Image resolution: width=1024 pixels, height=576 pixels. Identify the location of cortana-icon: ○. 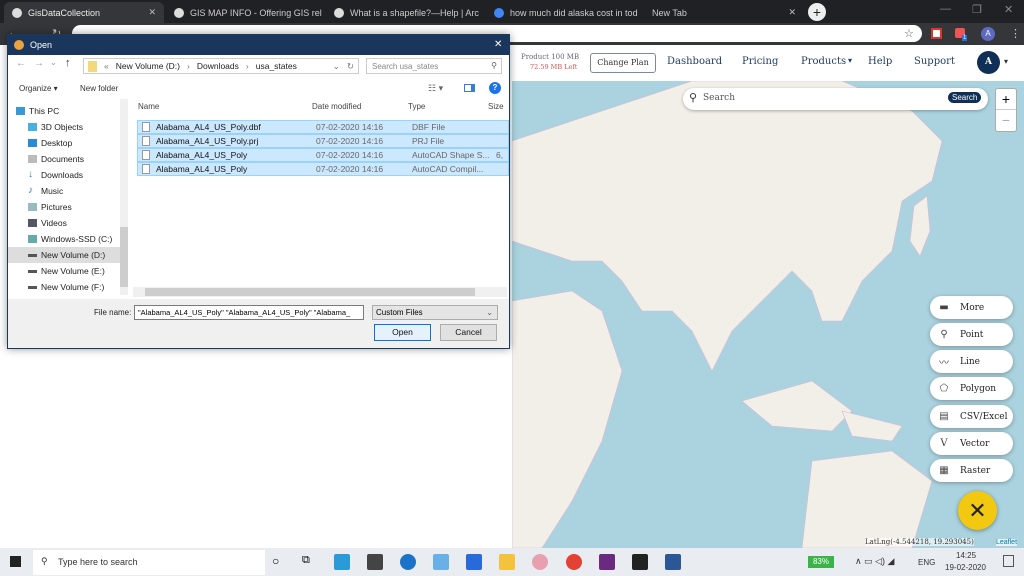
(275, 561).